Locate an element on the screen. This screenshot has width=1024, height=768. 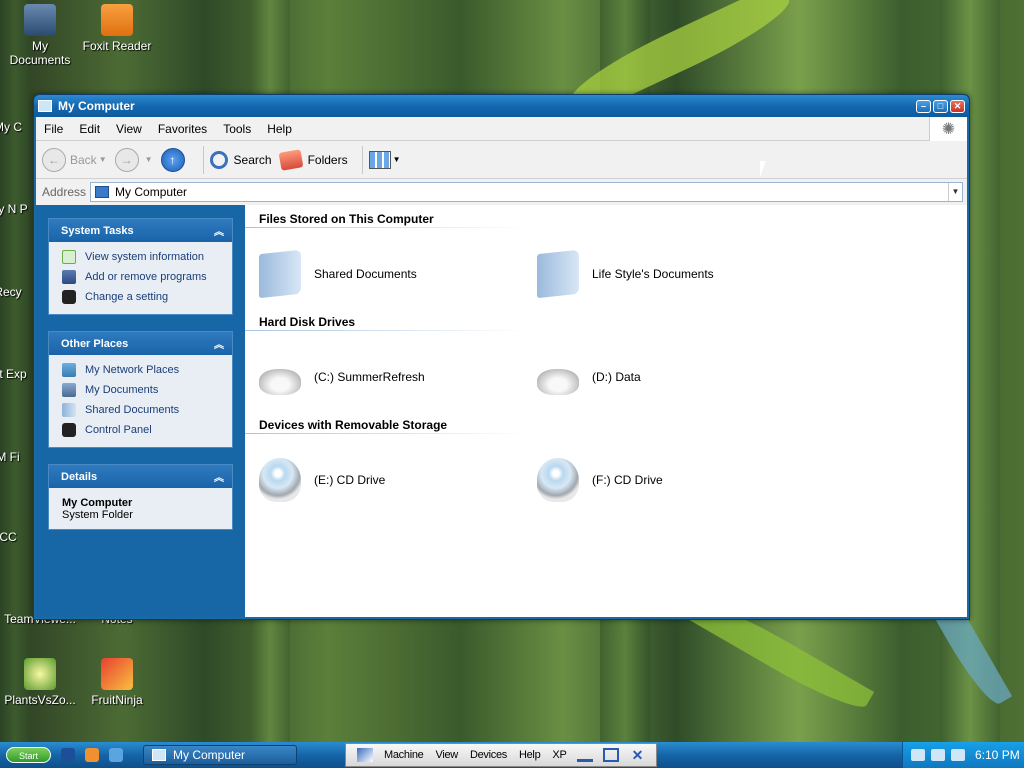
address-field: My Computer ▼ is located at coordinates (526, 192).